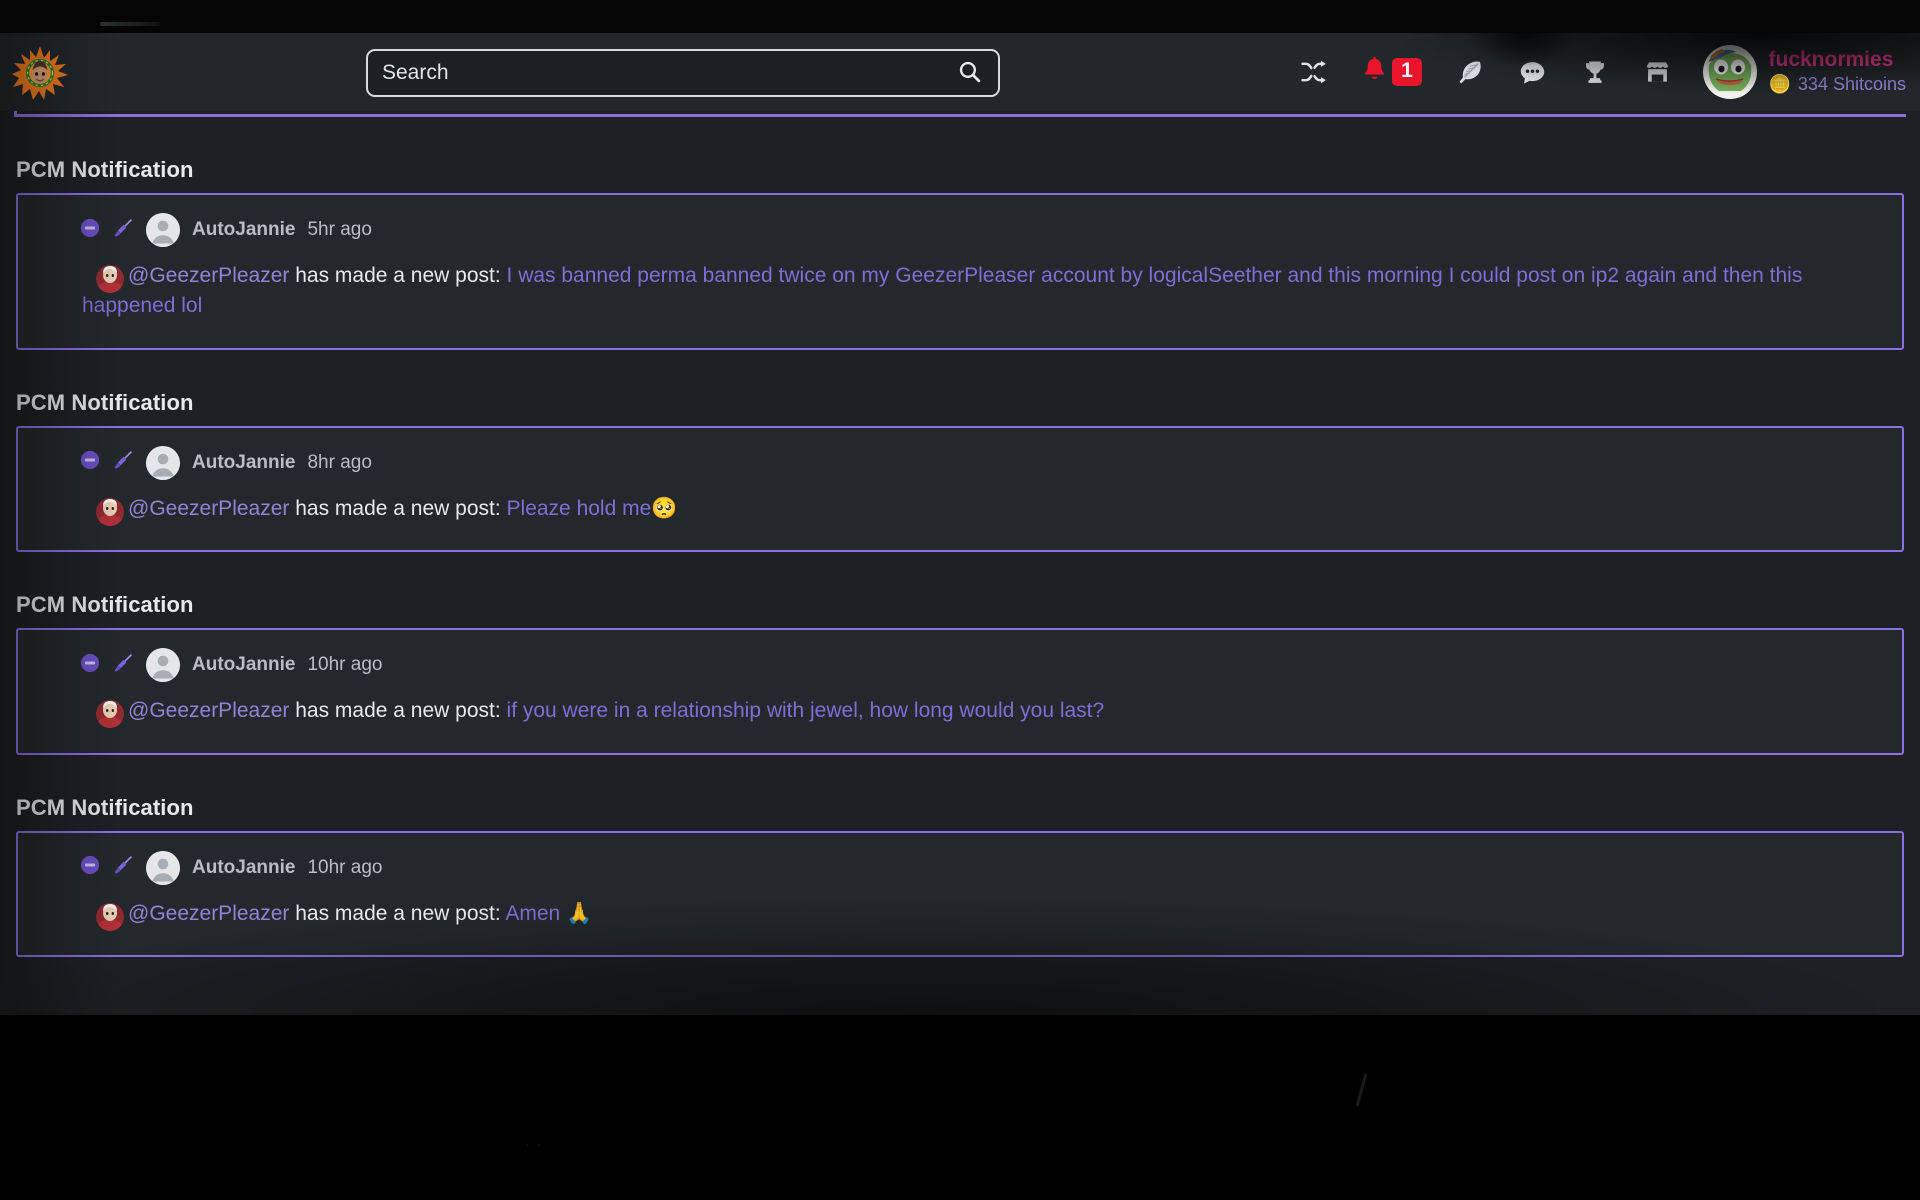 The width and height of the screenshot is (1920, 1200). I want to click on pcm-logo, so click(40, 73).